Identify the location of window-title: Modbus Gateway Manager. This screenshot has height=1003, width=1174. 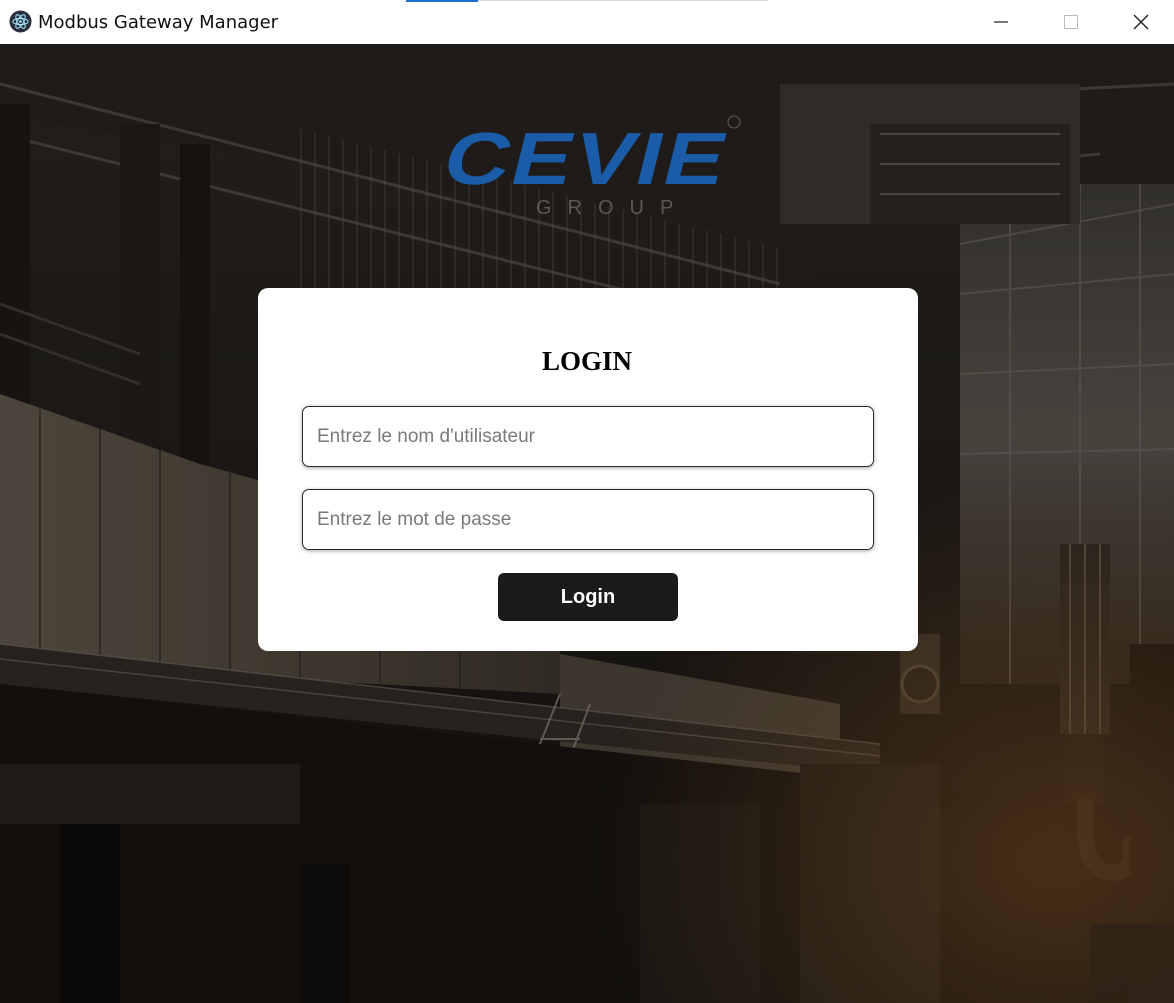
(158, 22).